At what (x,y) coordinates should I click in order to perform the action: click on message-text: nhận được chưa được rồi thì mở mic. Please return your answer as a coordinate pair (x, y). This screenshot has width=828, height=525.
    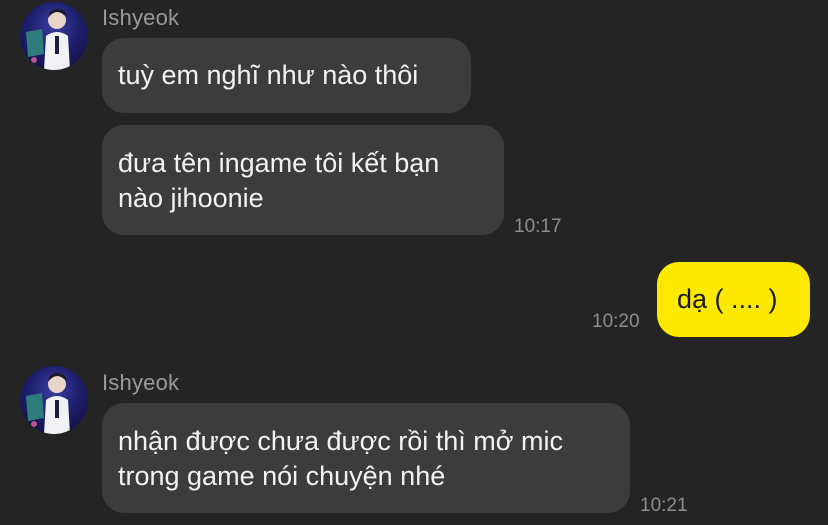
    Looking at the image, I should click on (340, 441).